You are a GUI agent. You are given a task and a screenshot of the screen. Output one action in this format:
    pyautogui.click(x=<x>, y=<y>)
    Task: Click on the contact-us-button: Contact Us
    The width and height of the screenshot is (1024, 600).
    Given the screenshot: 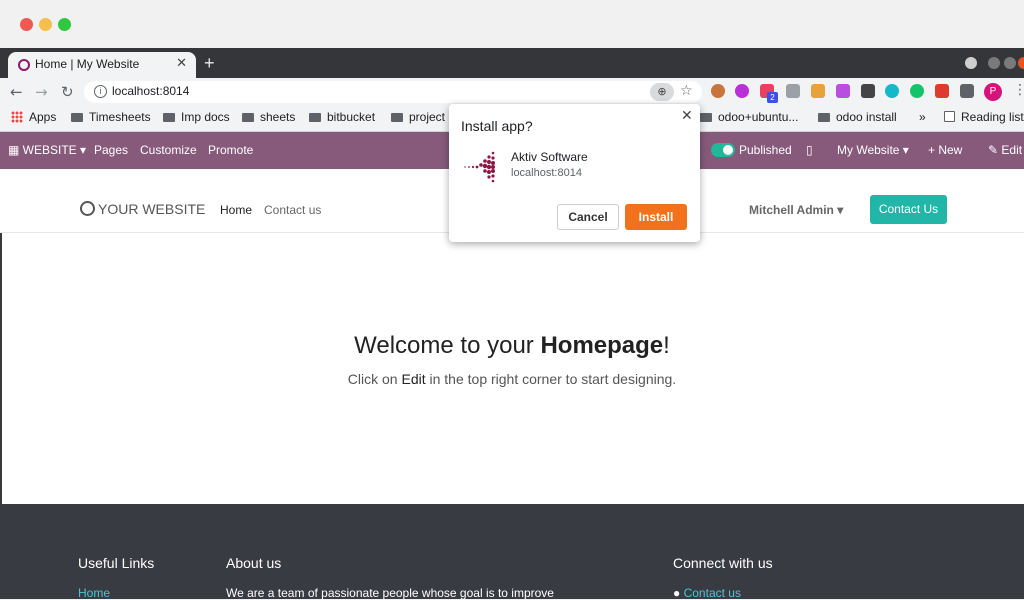 What is the action you would take?
    pyautogui.click(x=908, y=209)
    